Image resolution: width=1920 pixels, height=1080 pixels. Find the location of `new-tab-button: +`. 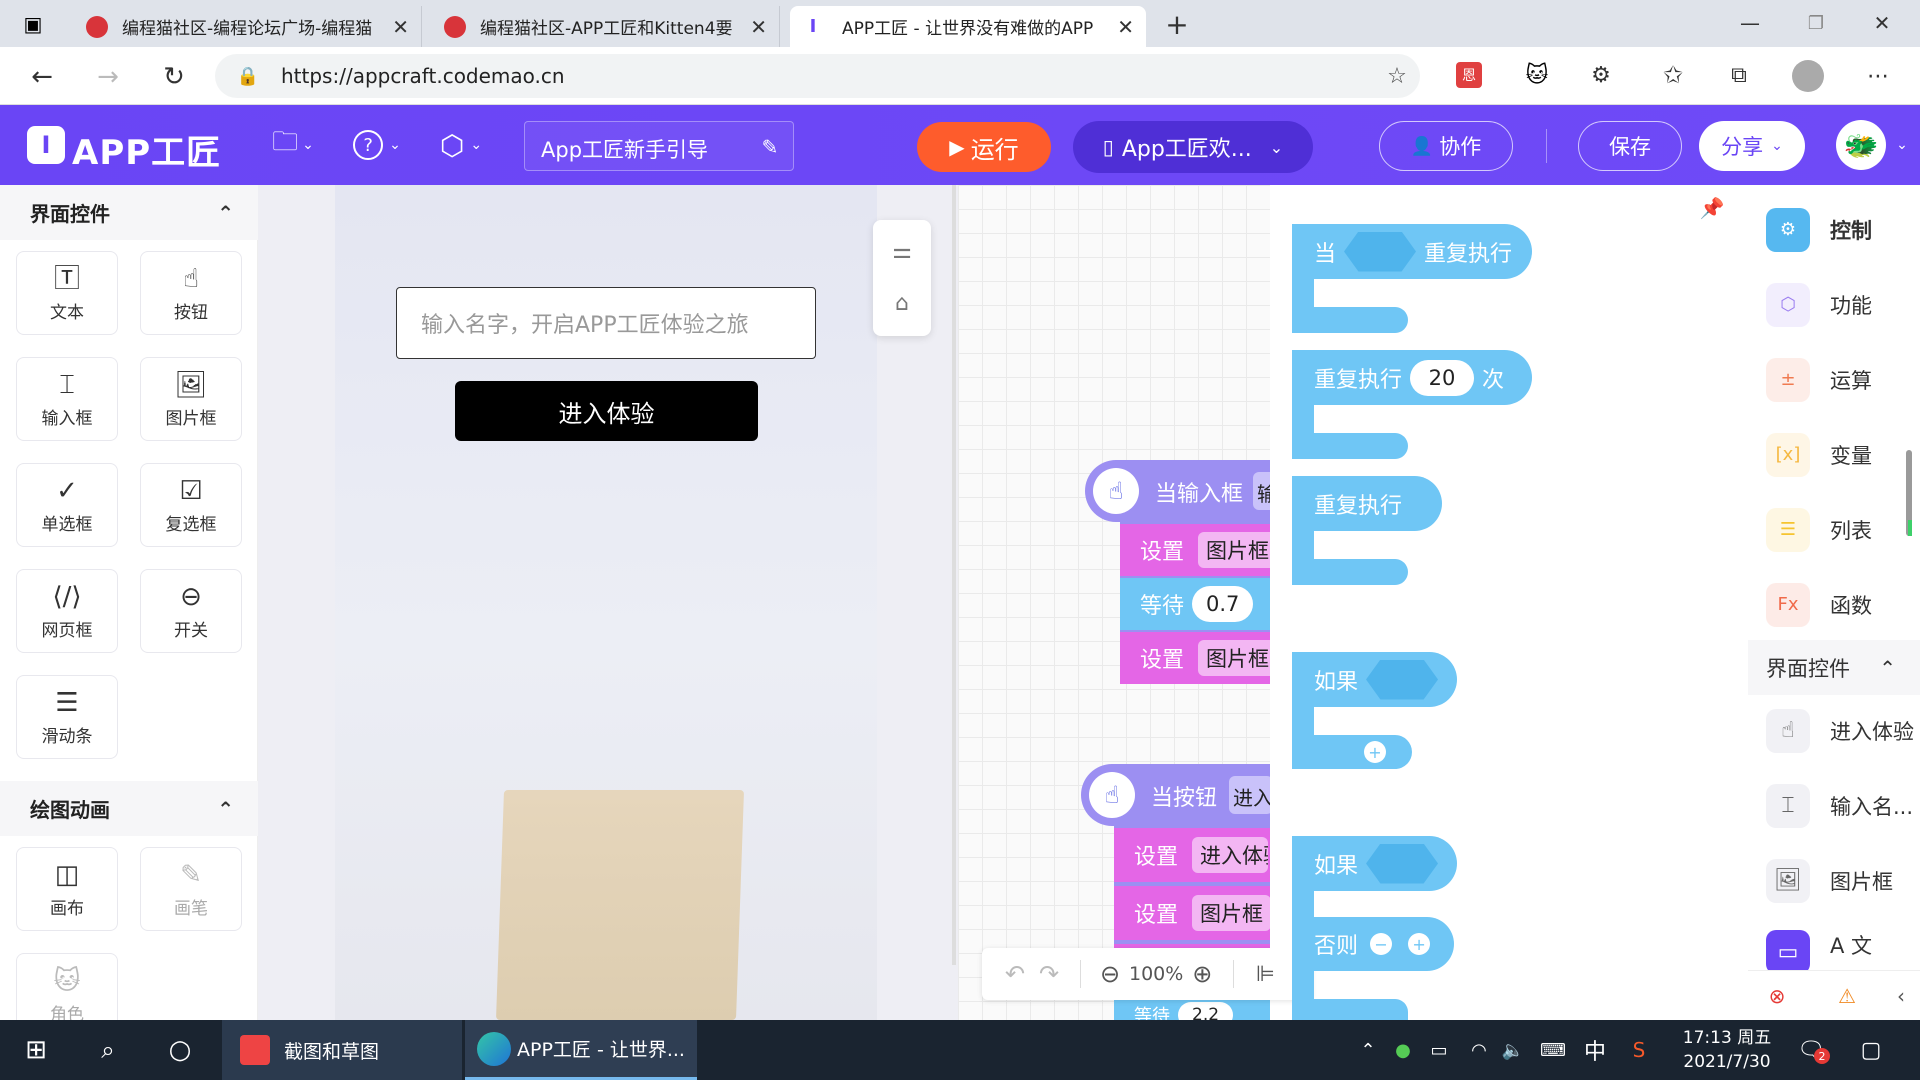

new-tab-button: + is located at coordinates (1177, 24).